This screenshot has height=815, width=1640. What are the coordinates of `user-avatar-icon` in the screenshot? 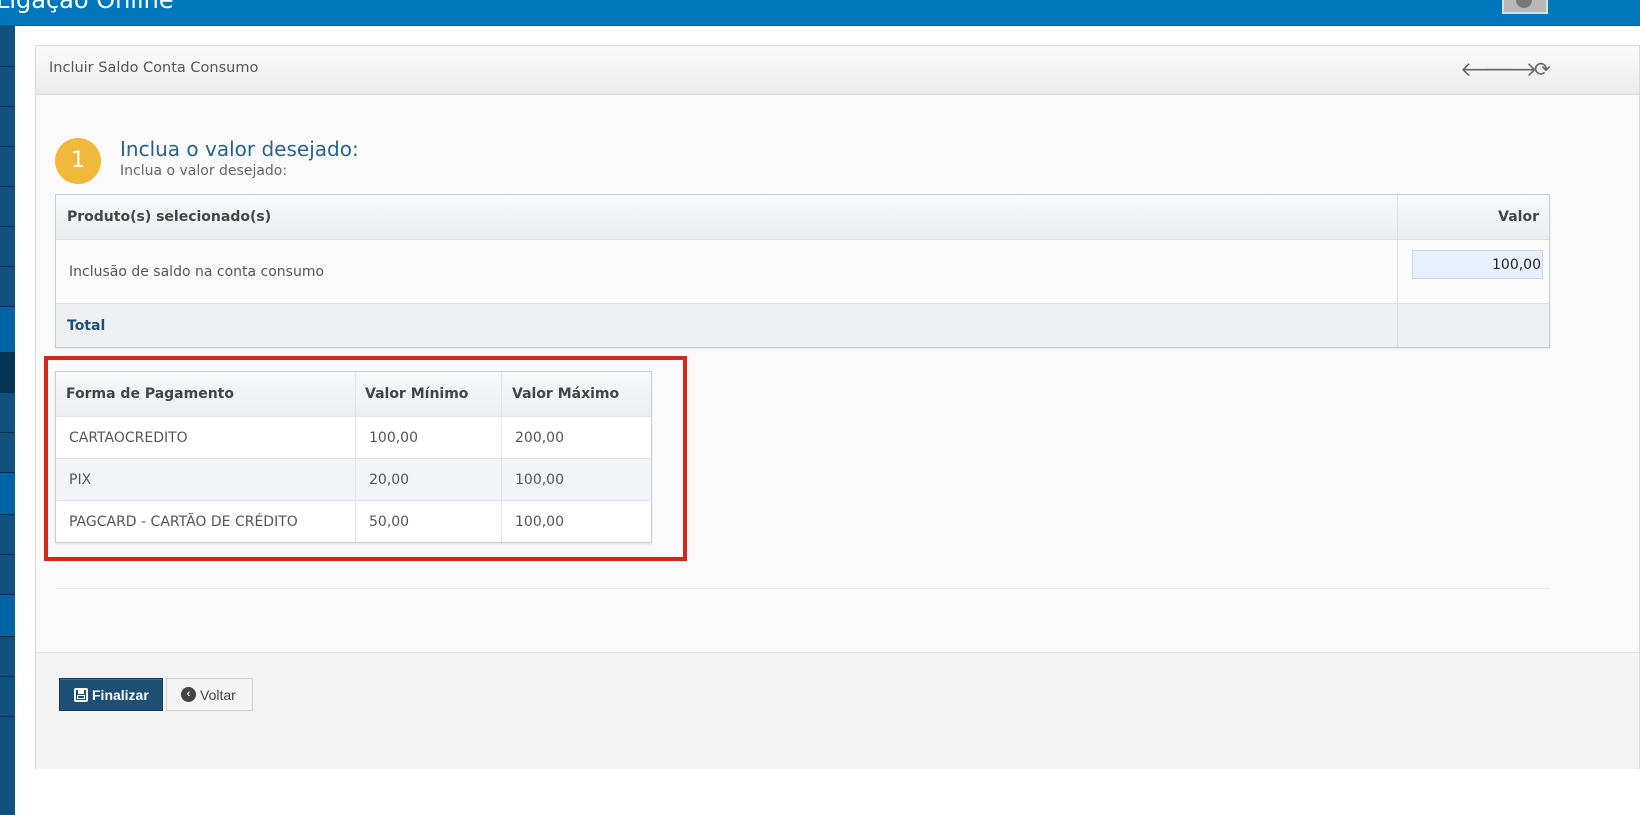 It's located at (1525, 7).